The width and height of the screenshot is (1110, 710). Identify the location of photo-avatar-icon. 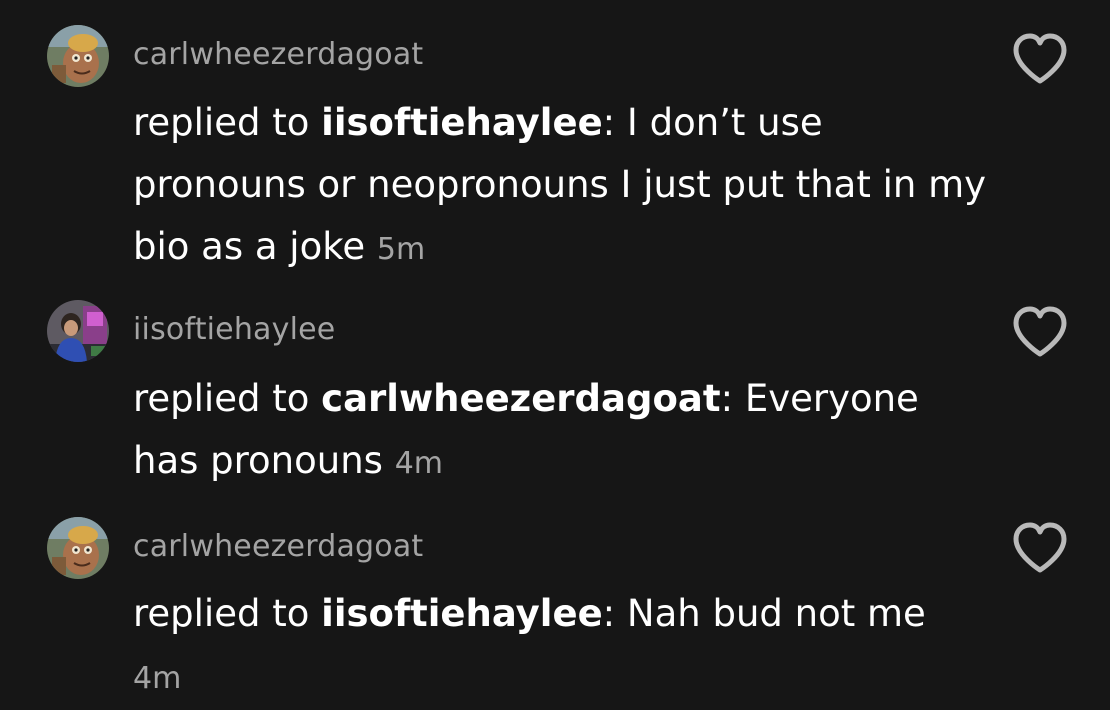
(78, 331).